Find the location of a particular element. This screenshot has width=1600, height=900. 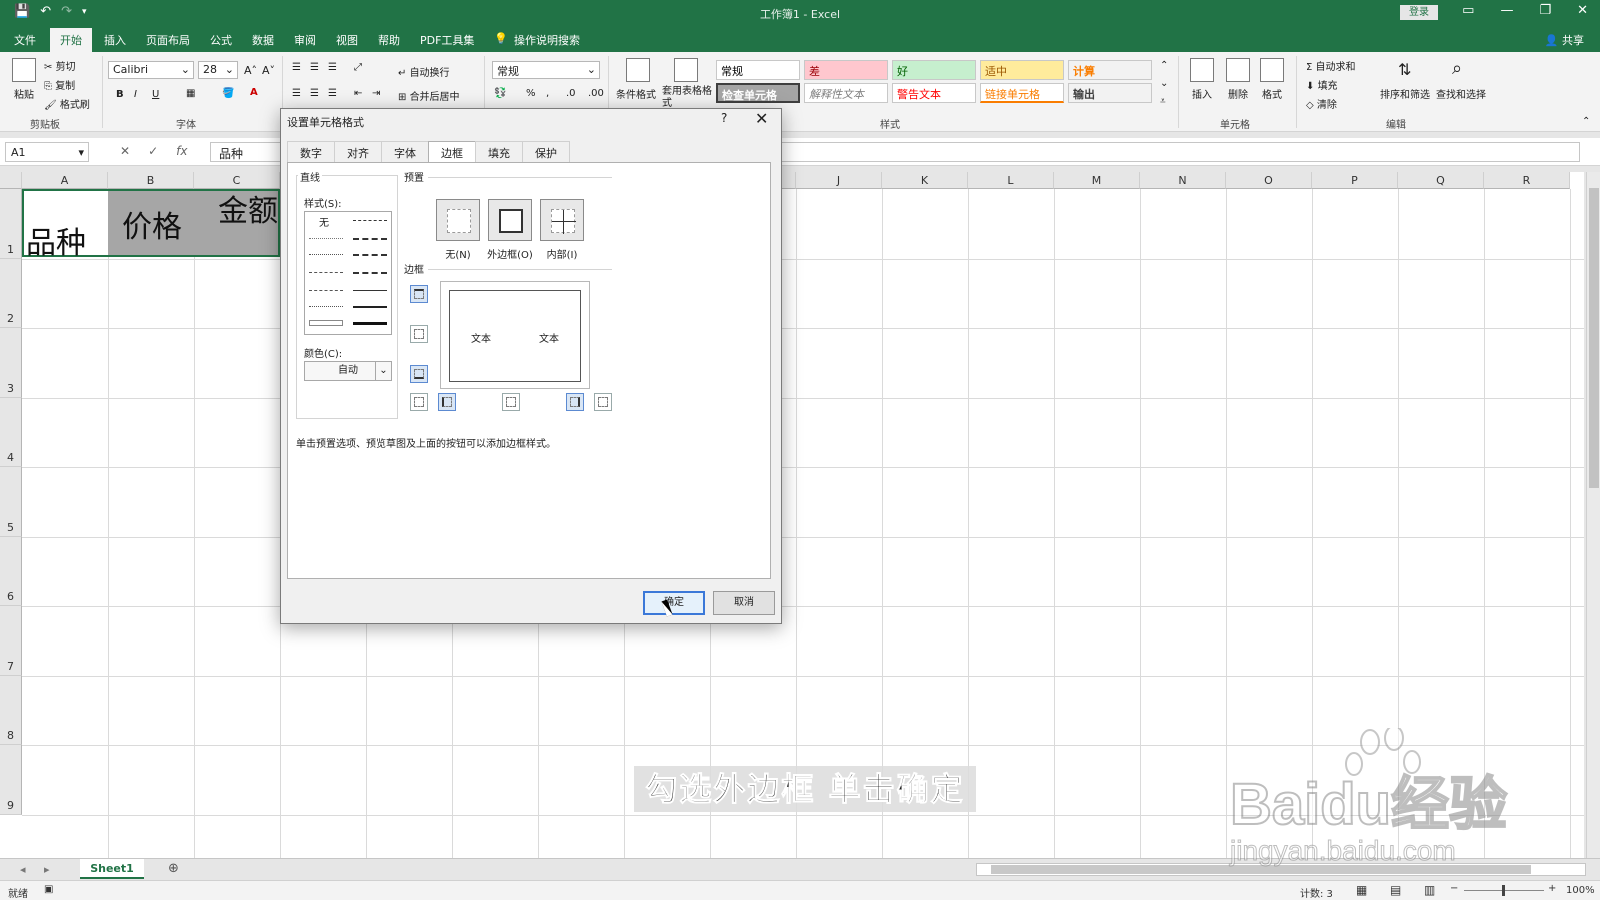

macro-record-icon: ▣ is located at coordinates (48, 889).